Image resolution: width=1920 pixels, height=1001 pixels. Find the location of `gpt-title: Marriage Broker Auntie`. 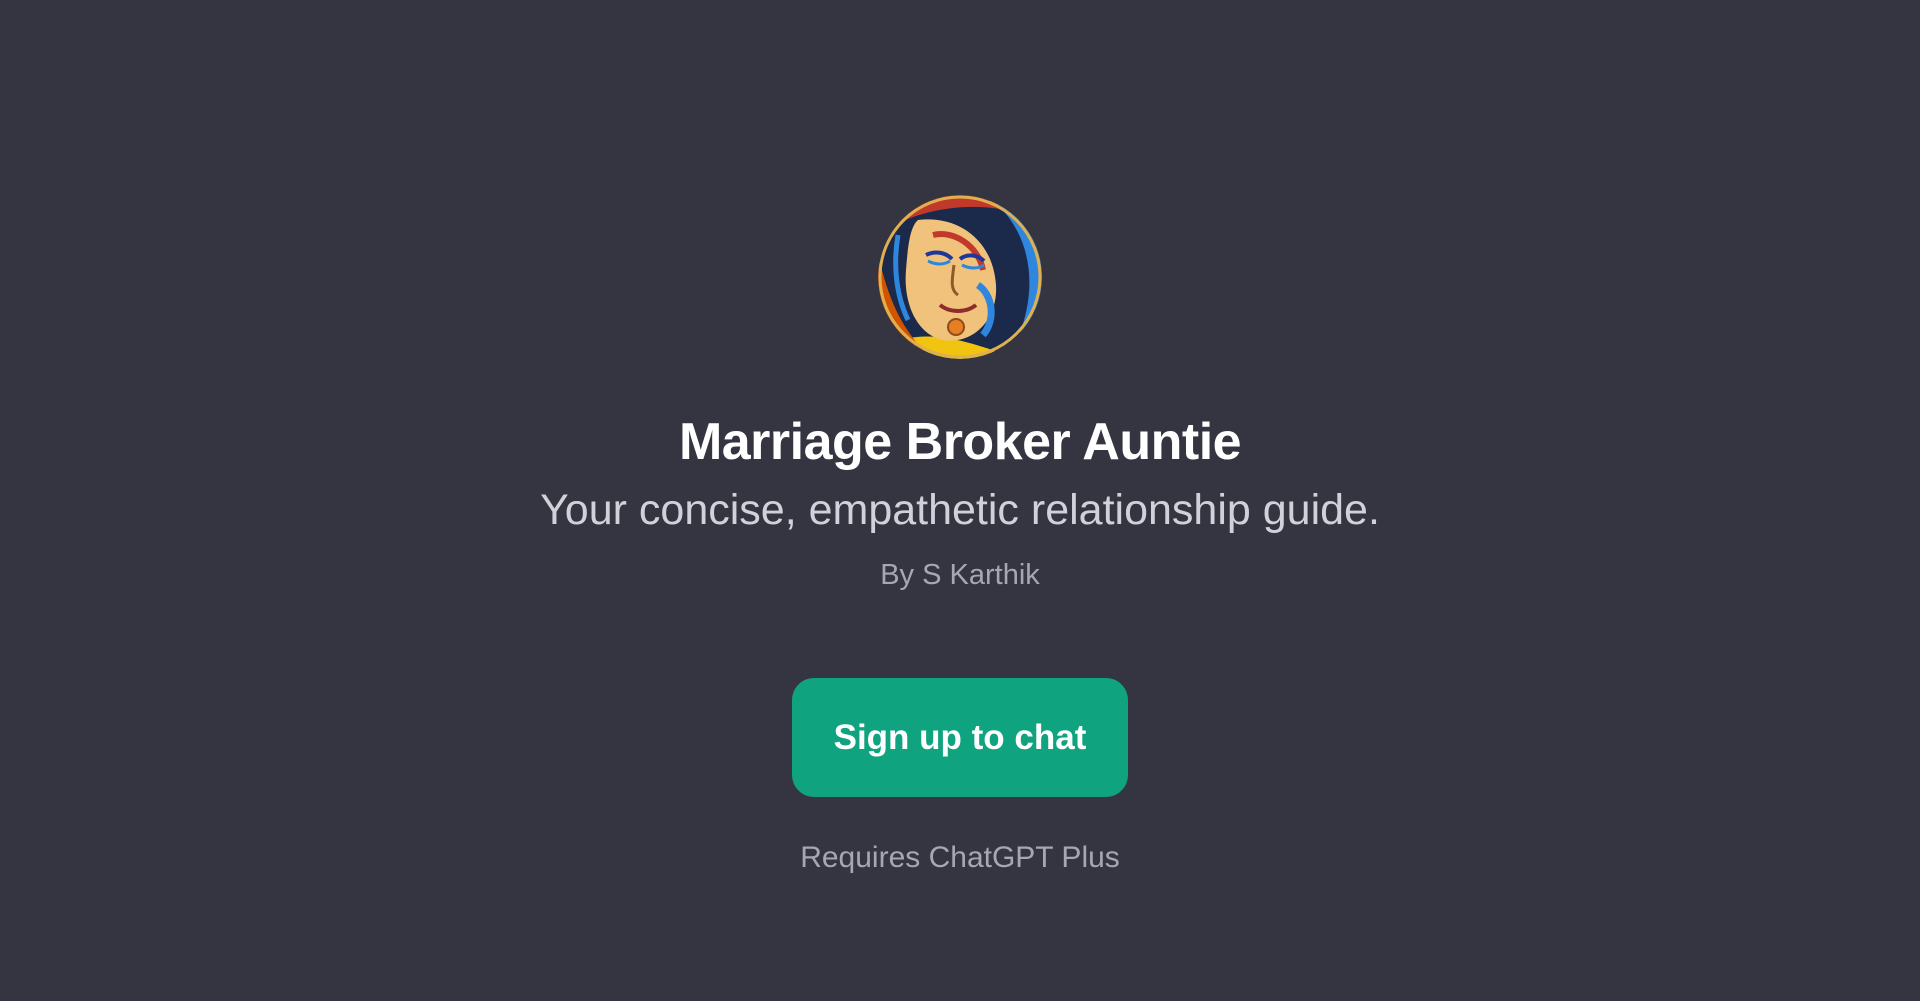

gpt-title: Marriage Broker Auntie is located at coordinates (960, 442).